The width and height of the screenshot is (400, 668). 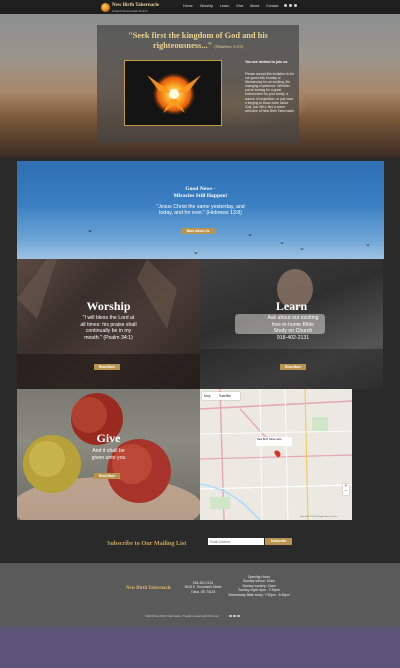 What do you see at coordinates (108, 331) in the screenshot?
I see `worship-verse-line: continually be in my` at bounding box center [108, 331].